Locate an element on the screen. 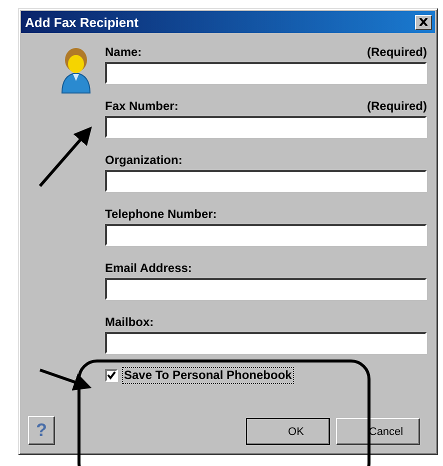  checkbox-label: Save To Personal Phonebook is located at coordinates (208, 375).